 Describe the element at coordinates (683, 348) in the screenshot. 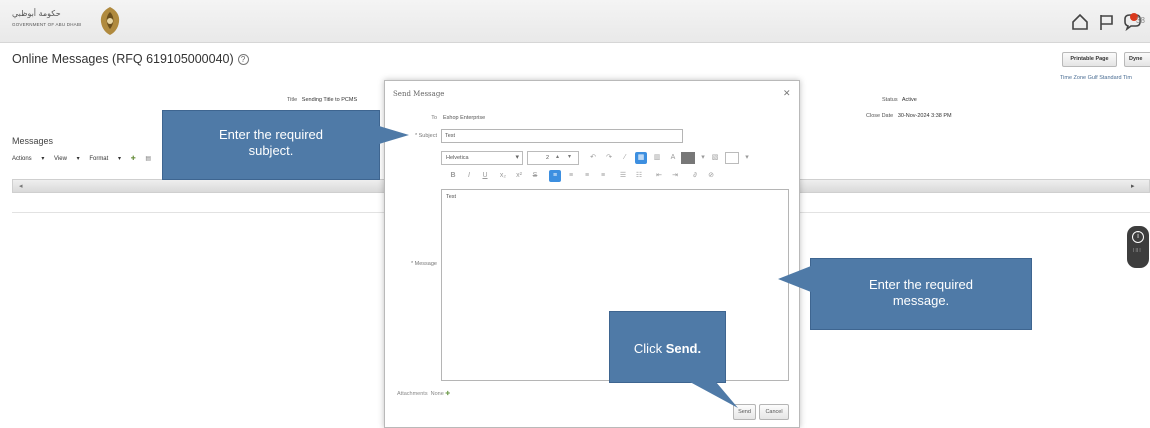

I see `send-callout-bold: Send.` at that location.